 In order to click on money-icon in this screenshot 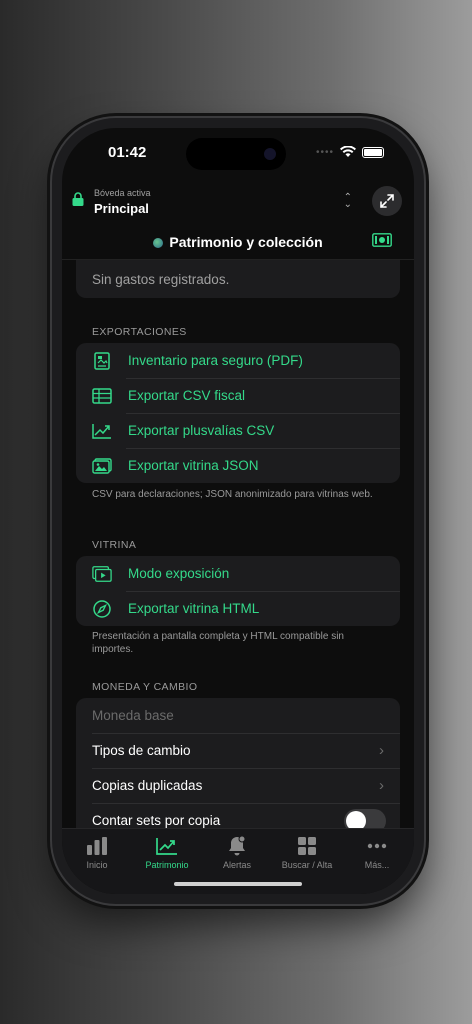, I will do `click(382, 240)`.